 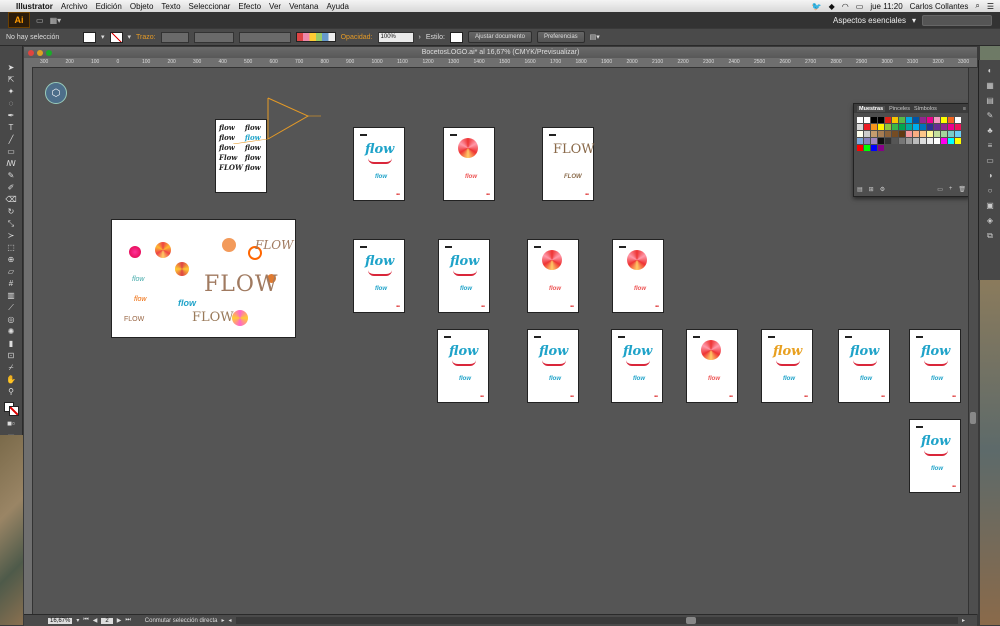 I want to click on clock: jue 11:20, so click(x=886, y=6).